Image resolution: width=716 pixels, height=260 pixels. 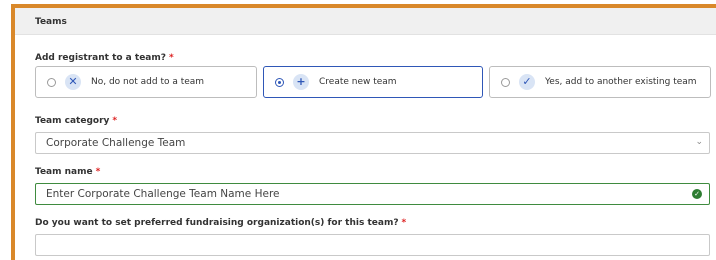 What do you see at coordinates (163, 194) in the screenshot?
I see `team-name-value: Enter Corporate Challenge Team Name Here` at bounding box center [163, 194].